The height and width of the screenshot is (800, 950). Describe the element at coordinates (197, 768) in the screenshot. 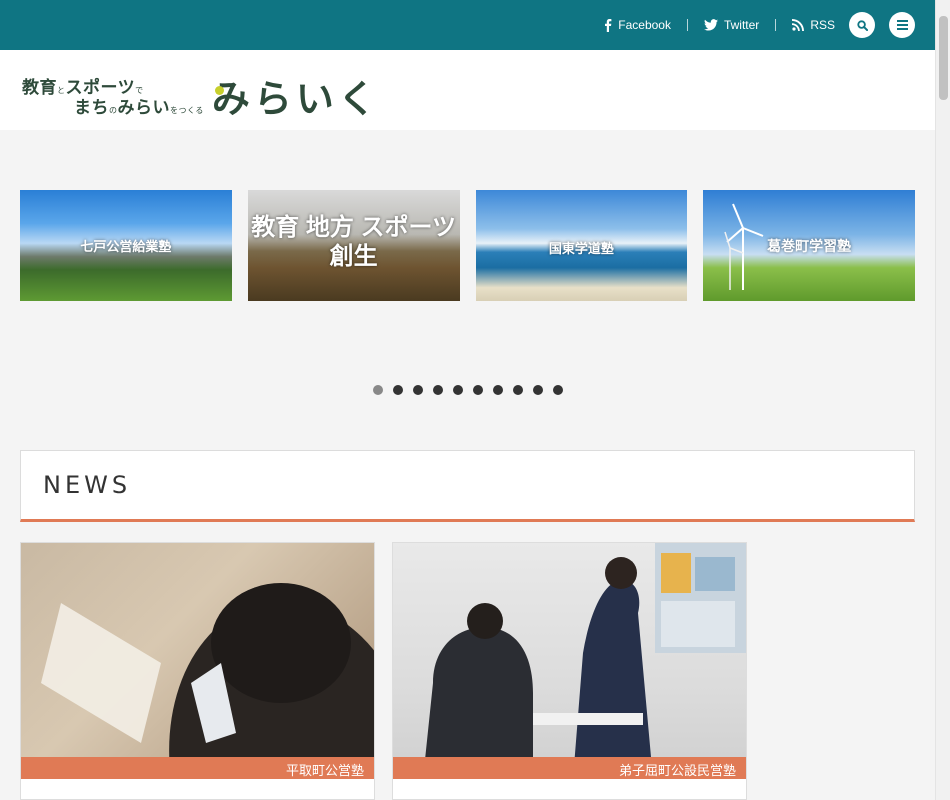

I see `news-card-tag: 平取町公営塾` at that location.